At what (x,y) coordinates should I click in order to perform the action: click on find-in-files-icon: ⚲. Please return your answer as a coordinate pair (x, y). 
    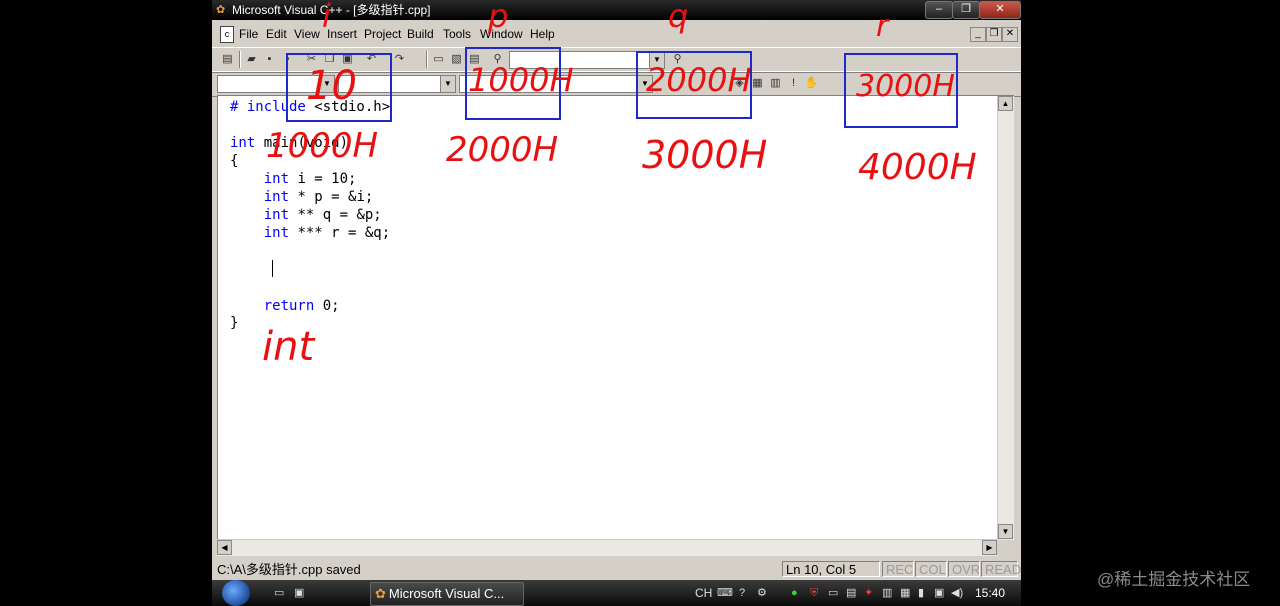
    Looking at the image, I should click on (497, 59).